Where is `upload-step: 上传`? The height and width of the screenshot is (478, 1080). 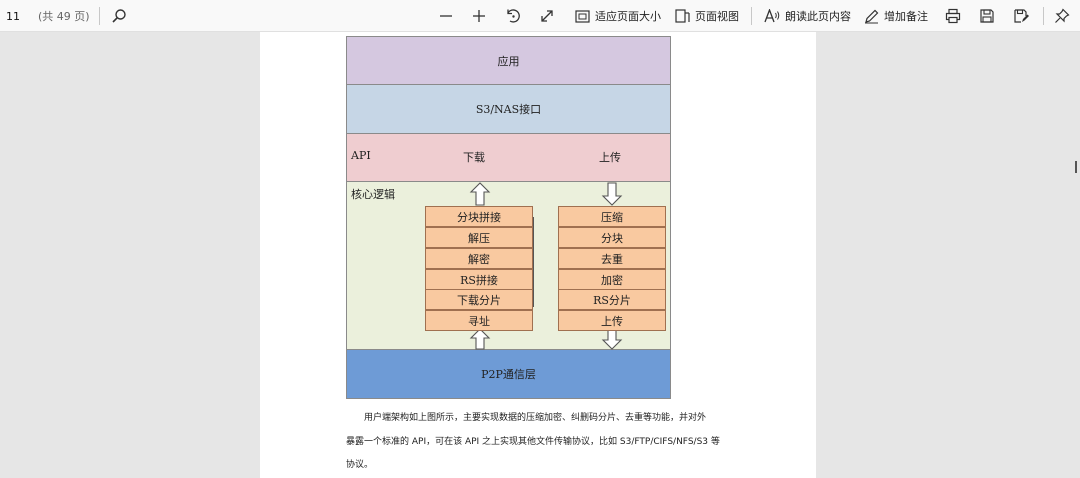
upload-step: 上传 is located at coordinates (612, 320).